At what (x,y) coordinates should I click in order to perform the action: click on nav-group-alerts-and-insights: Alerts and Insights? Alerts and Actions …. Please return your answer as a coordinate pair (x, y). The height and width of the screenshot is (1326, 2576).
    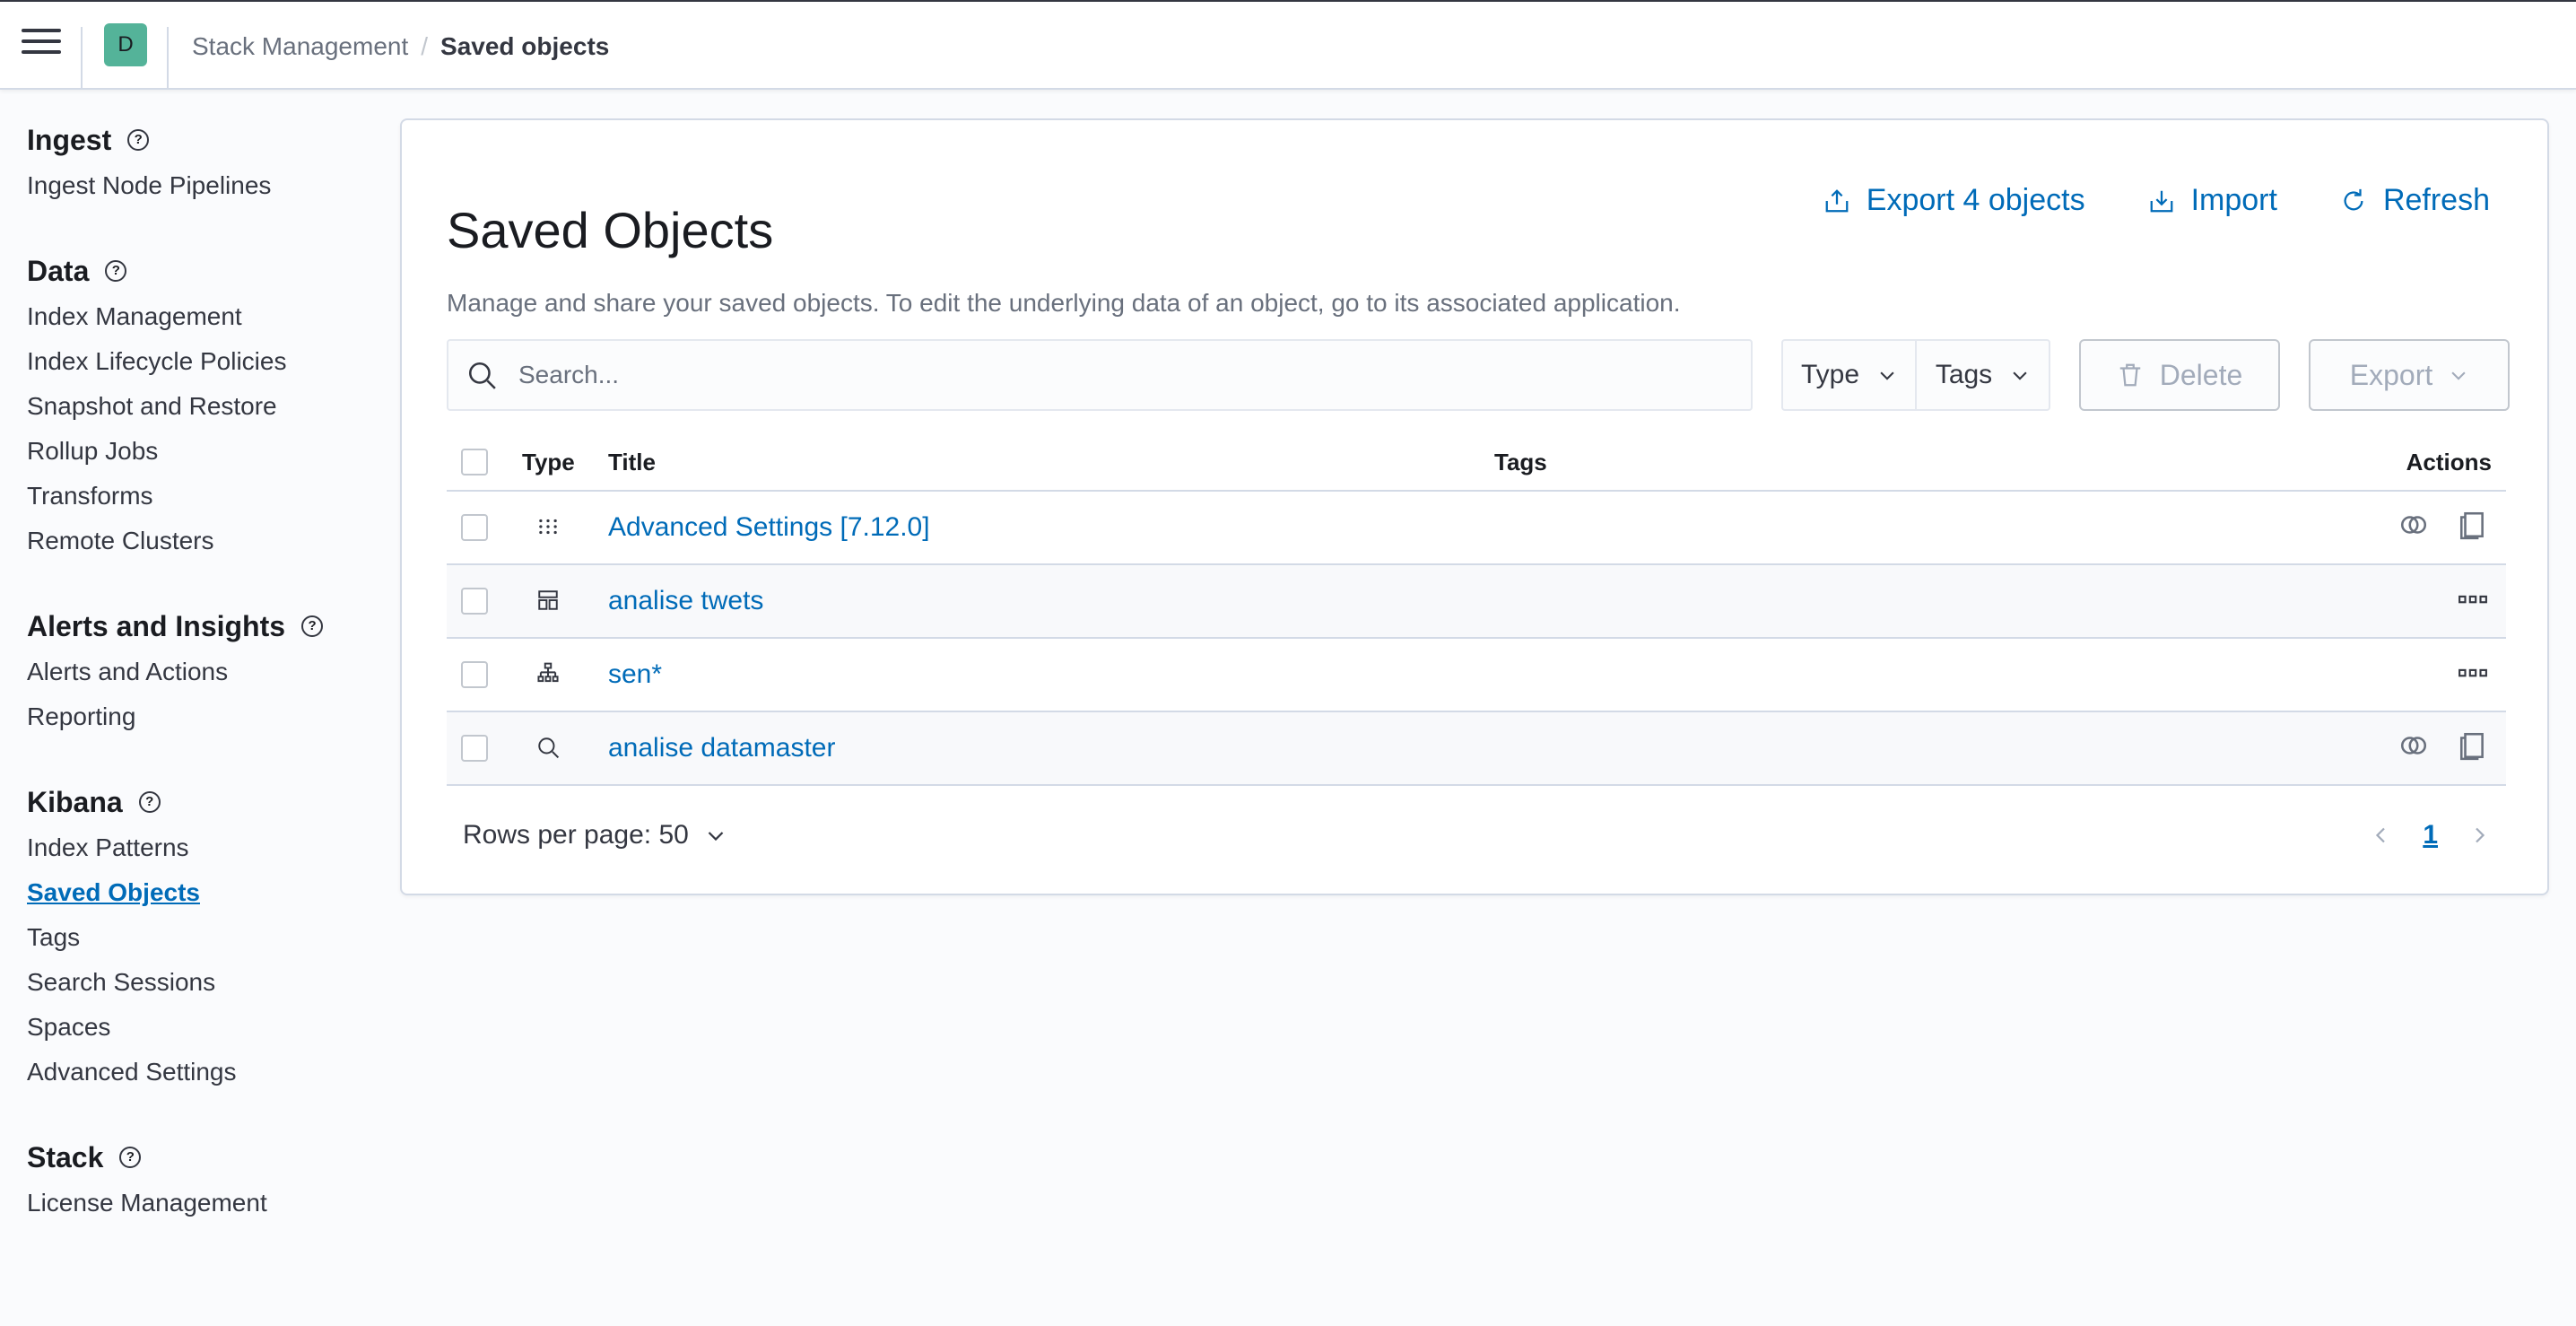
    Looking at the image, I should click on (206, 671).